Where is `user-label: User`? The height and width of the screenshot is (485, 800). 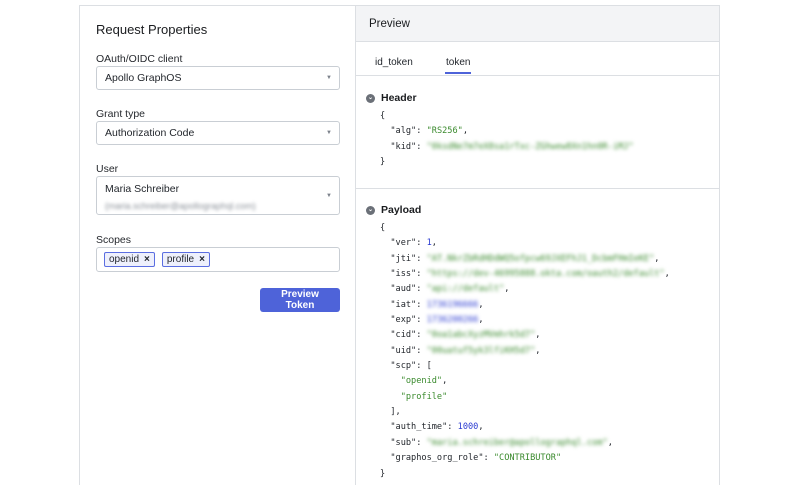
user-label: User is located at coordinates (107, 169).